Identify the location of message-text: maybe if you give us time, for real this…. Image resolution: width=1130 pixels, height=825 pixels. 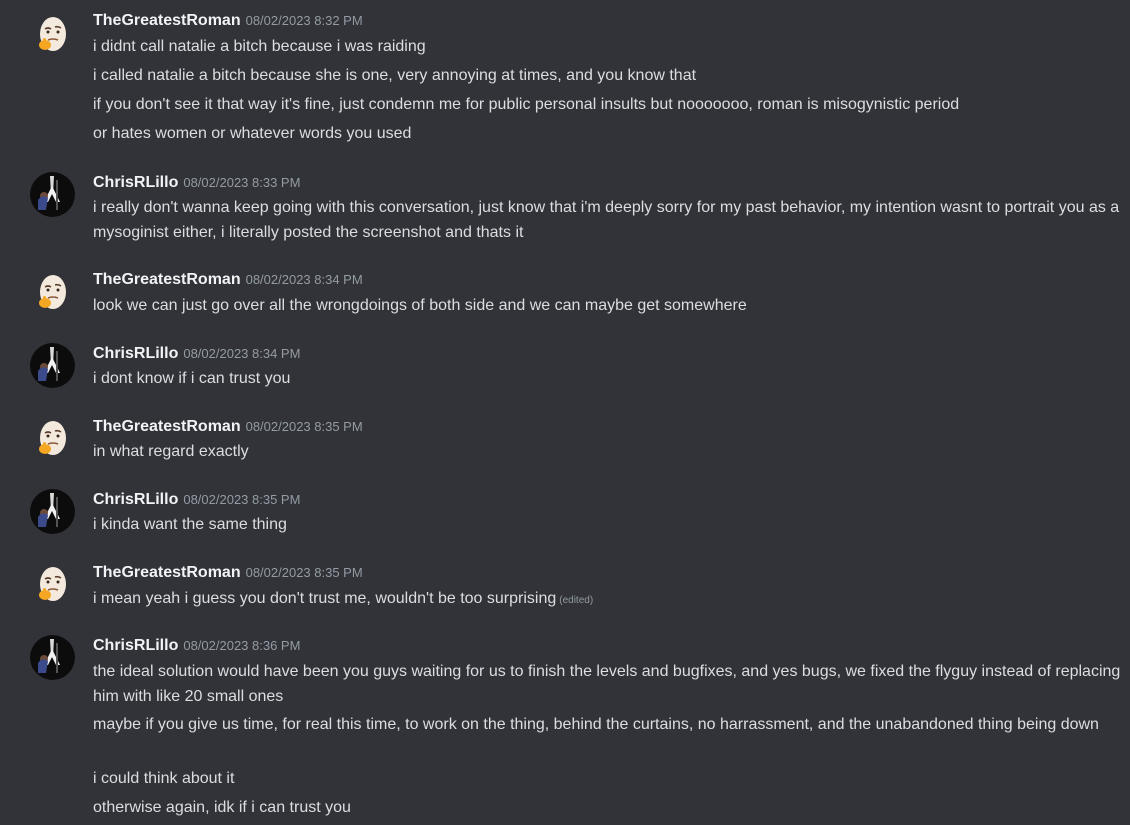
(596, 724).